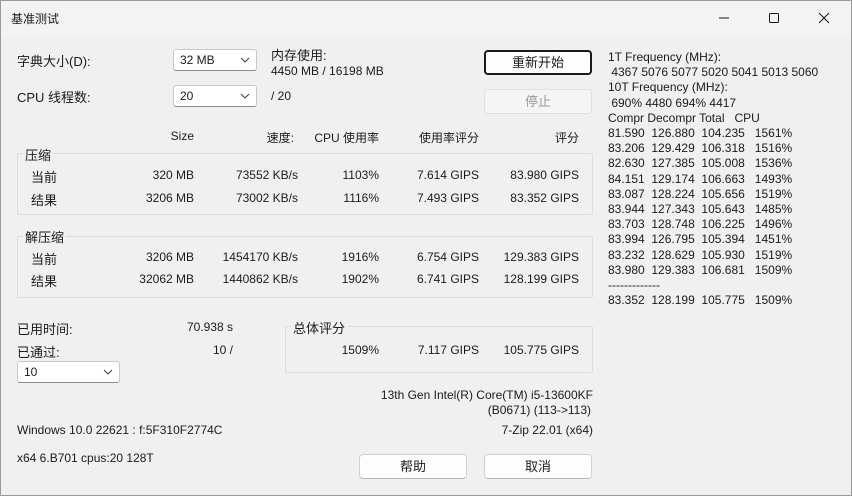  I want to click on log-line: 83.206 129.429 106.318 1516%, so click(700, 148).